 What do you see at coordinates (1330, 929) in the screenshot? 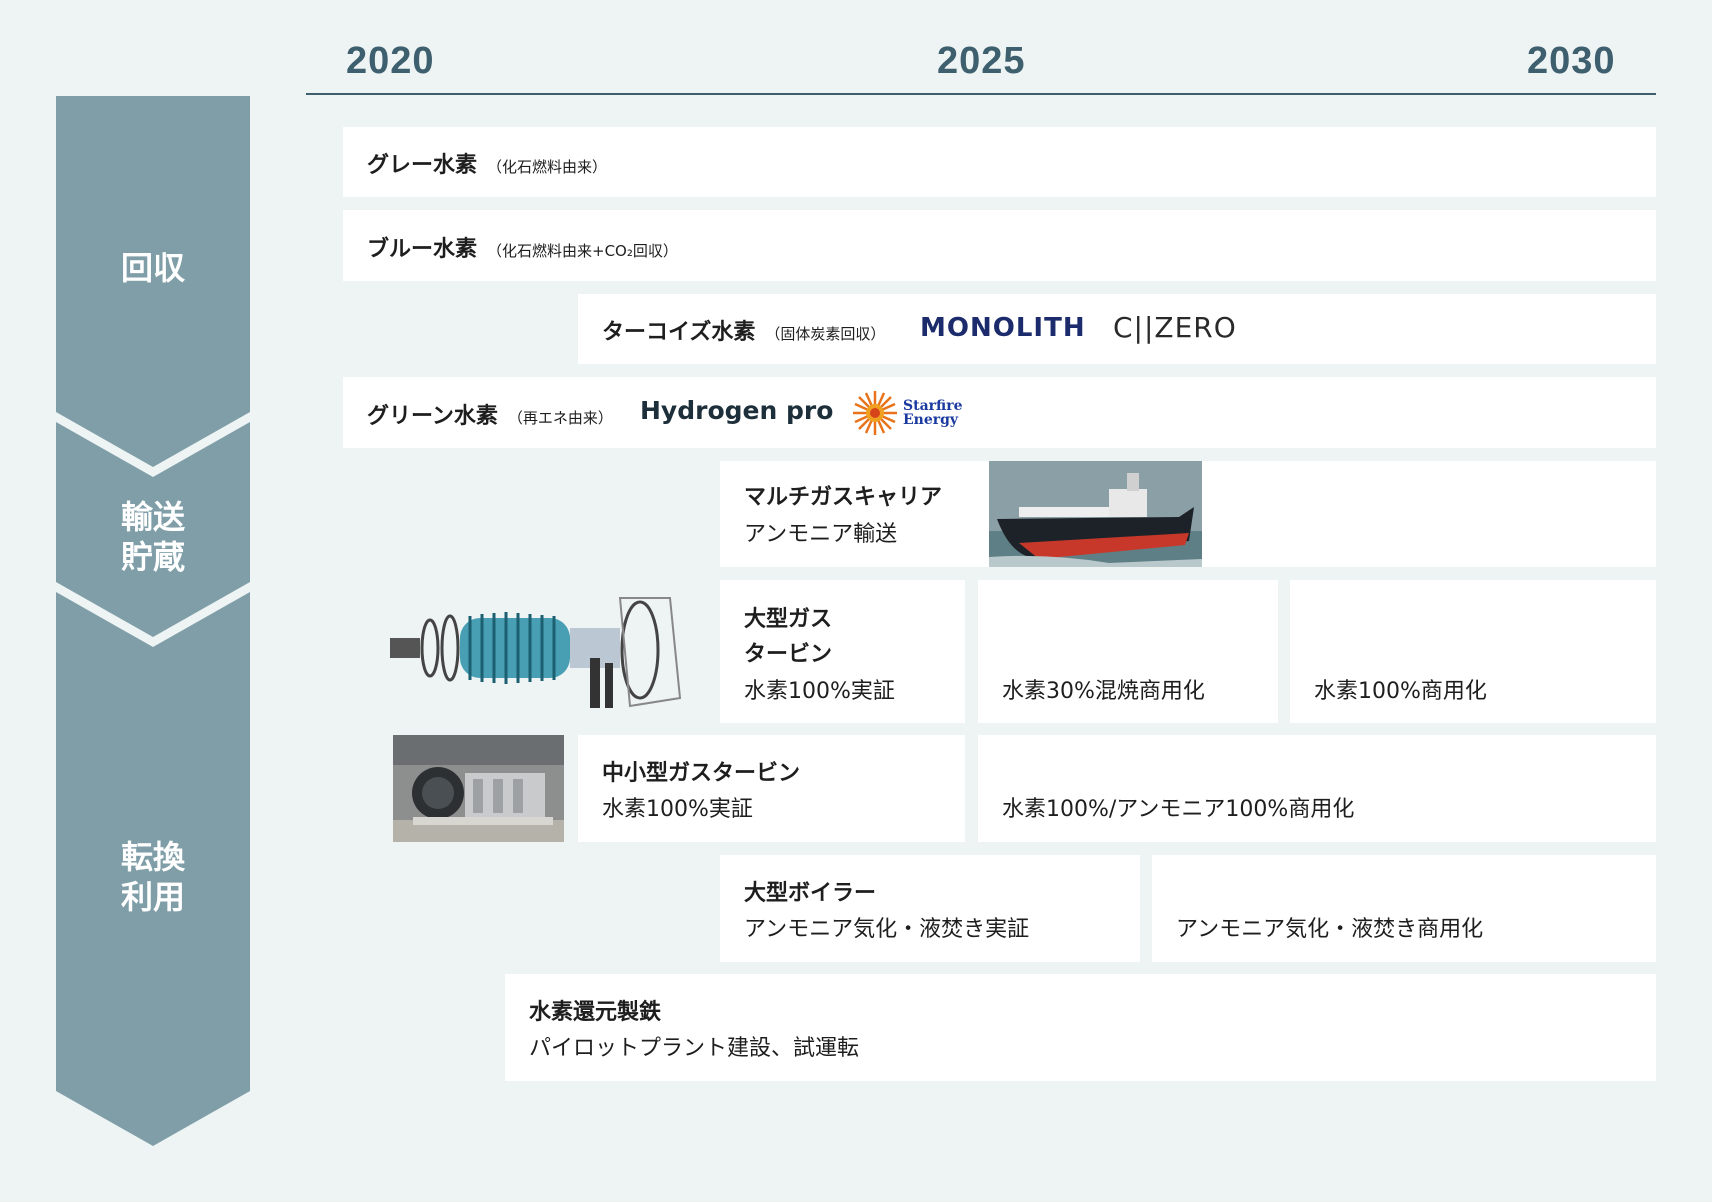
I see `boiler-phase2: アンモニア気化・液焚き商用化` at bounding box center [1330, 929].